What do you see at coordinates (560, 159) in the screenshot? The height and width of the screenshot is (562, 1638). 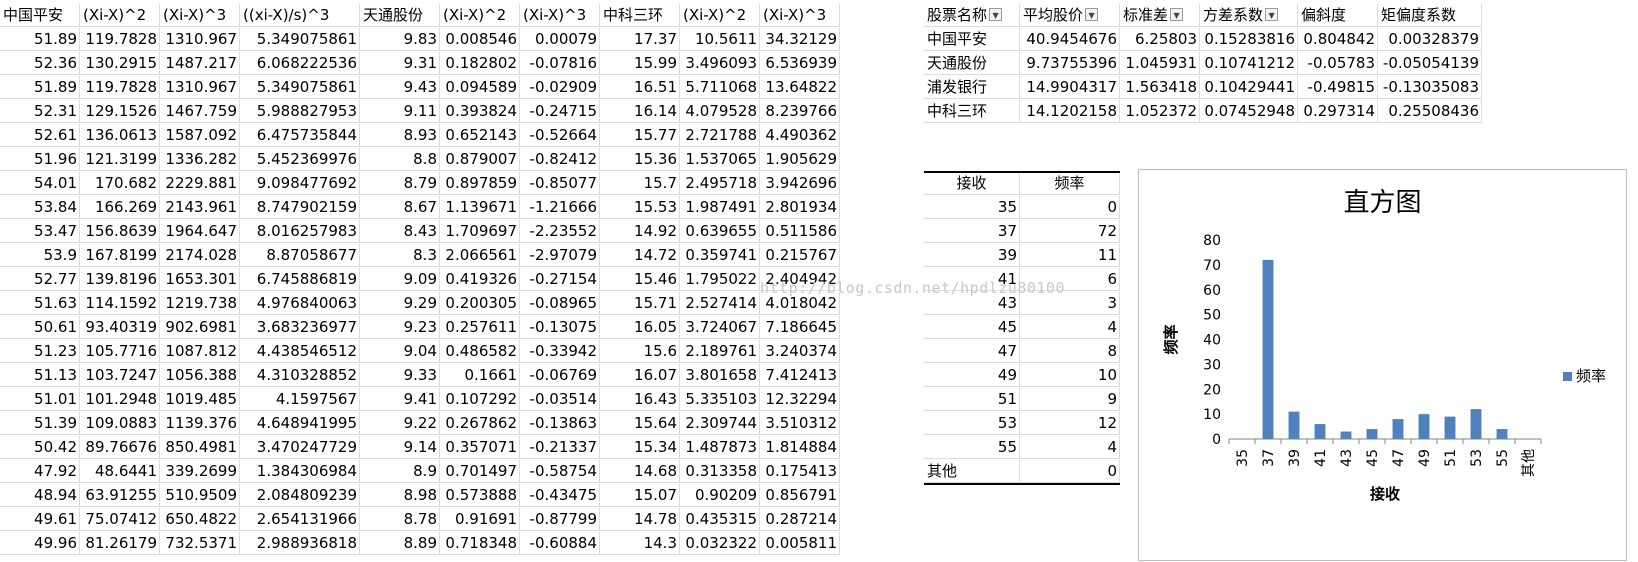 I see `table-cell: -0.82412` at bounding box center [560, 159].